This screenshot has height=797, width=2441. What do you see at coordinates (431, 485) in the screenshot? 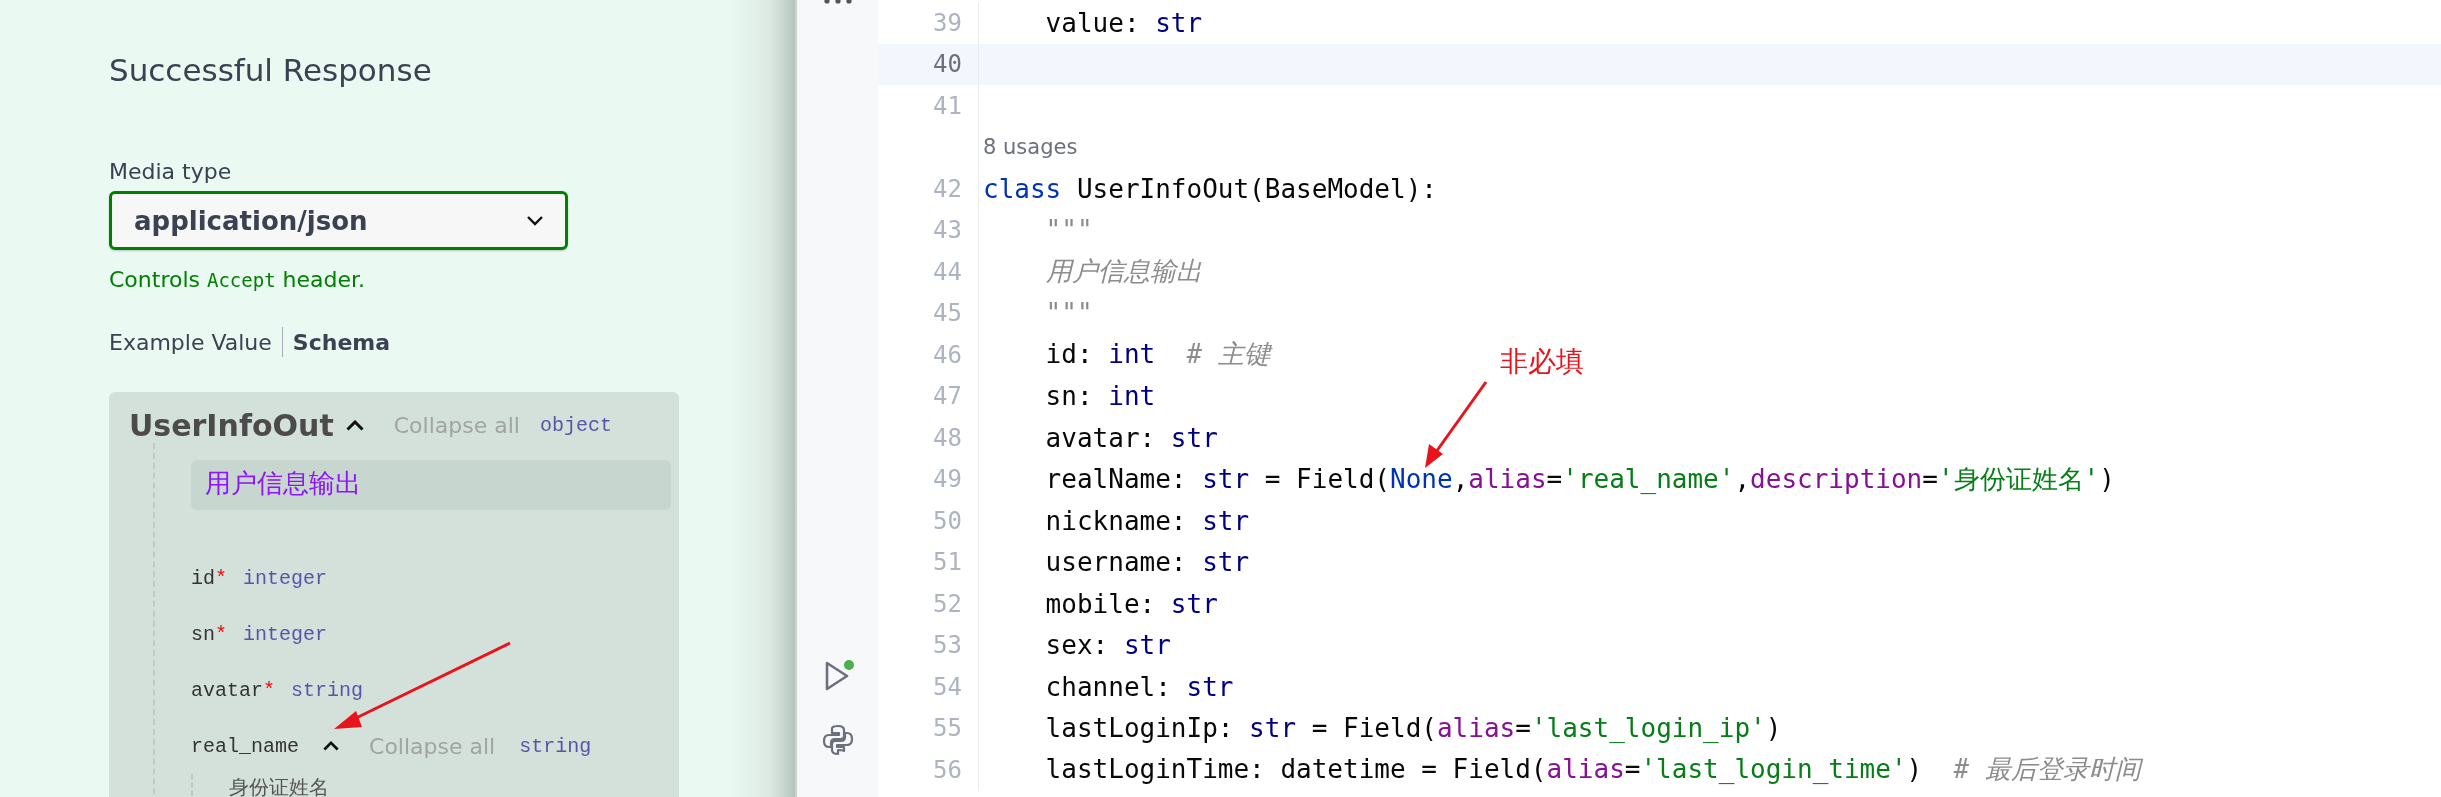
I see `model-description: 用户信息输出` at bounding box center [431, 485].